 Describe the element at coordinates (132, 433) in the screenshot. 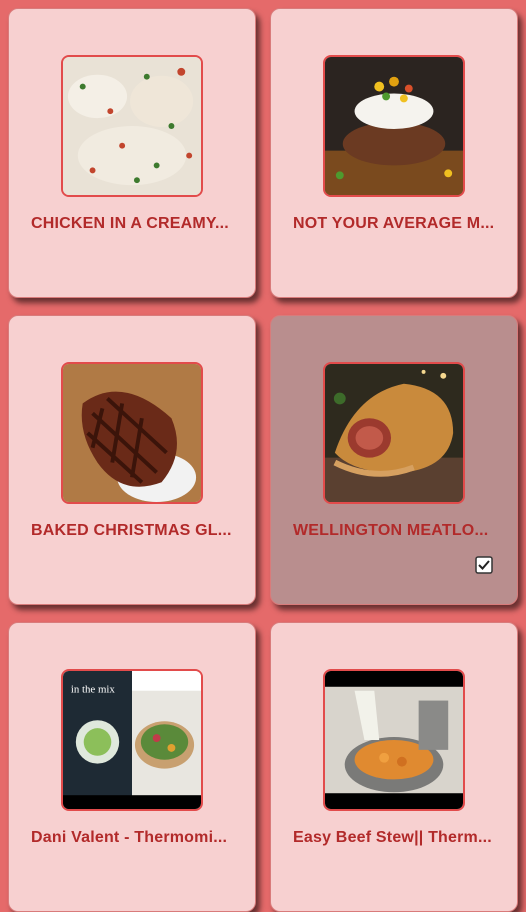

I see `glazed-ham-image` at that location.